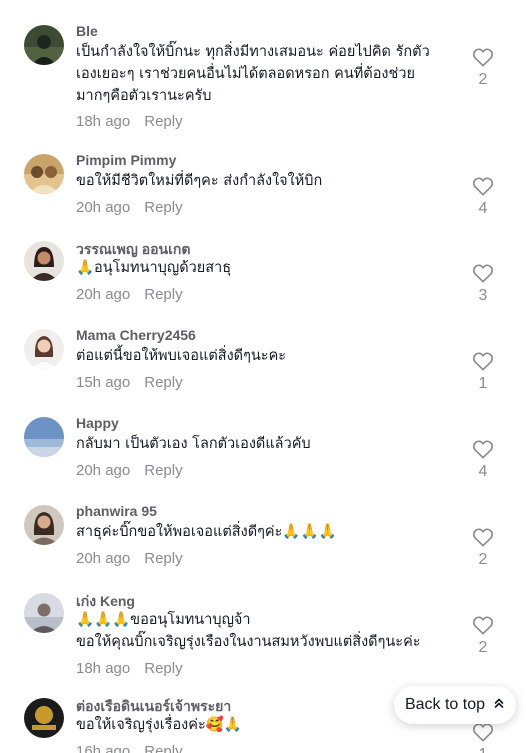 The image size is (526, 753). I want to click on comment-text: สาธุค่ะบิ๊กขอให้พอเจอแต่สิ่งดีๆค่ะ🙏🙏🙏, so click(268, 532).